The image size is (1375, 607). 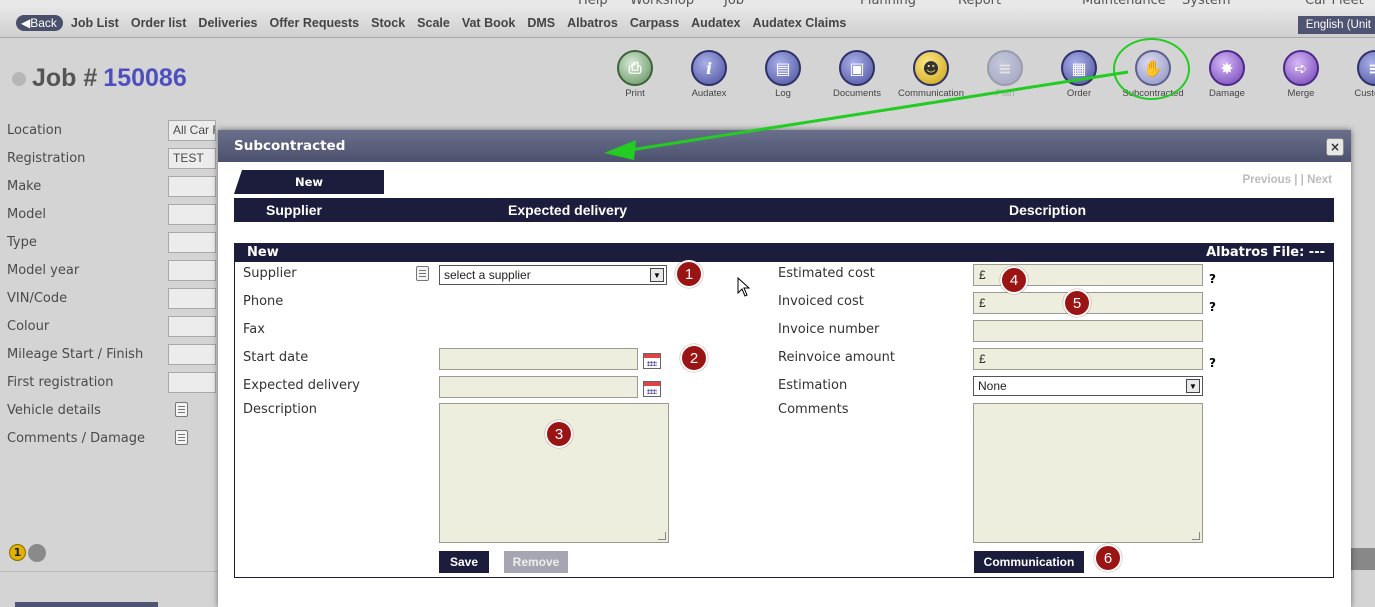 I want to click on type-field, so click(x=192, y=242).